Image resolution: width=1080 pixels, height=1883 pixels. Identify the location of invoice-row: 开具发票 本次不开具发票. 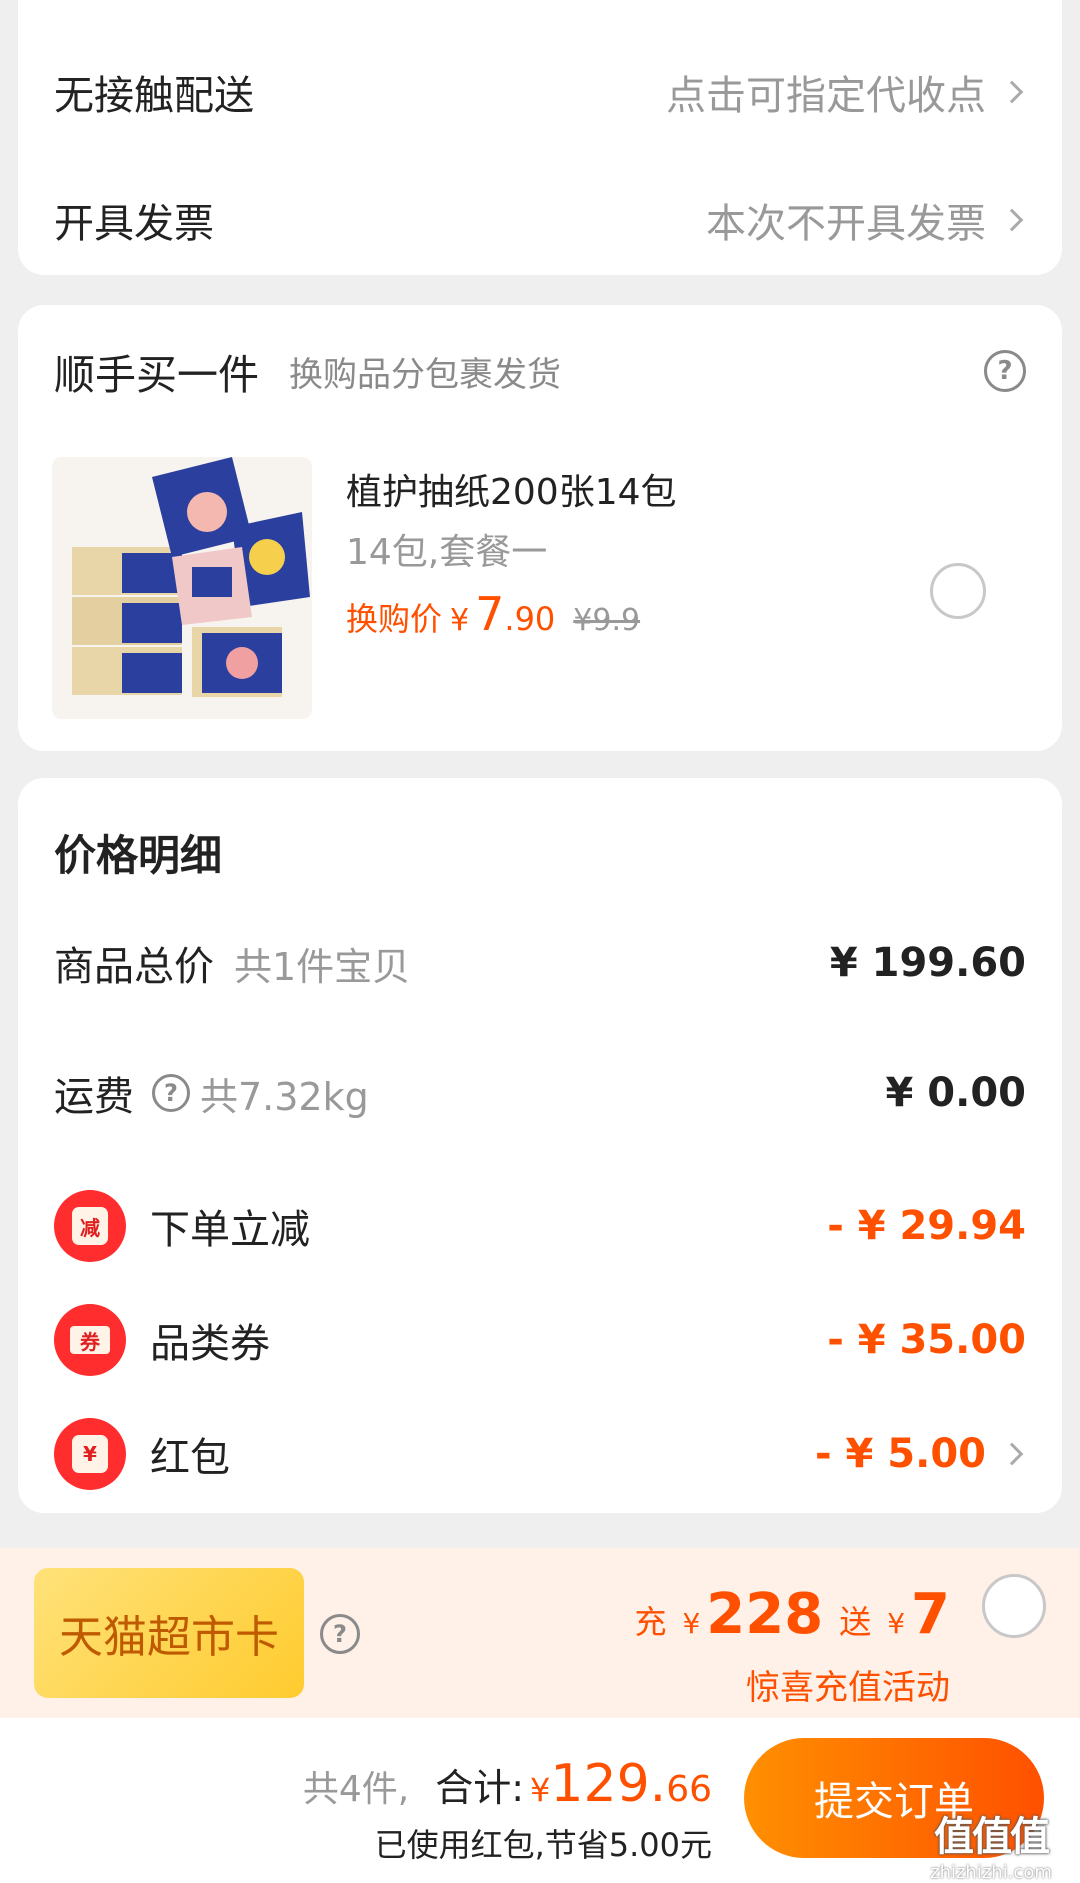
(540, 220).